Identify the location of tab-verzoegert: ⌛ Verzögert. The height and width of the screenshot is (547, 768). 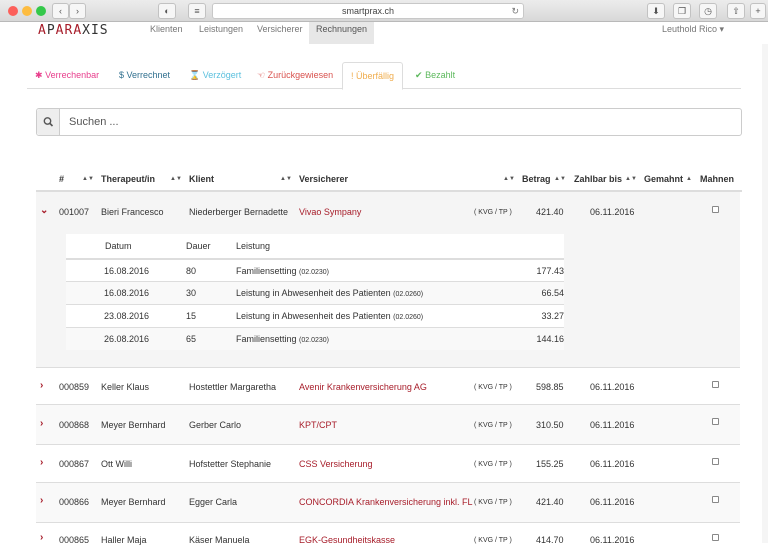
(215, 75).